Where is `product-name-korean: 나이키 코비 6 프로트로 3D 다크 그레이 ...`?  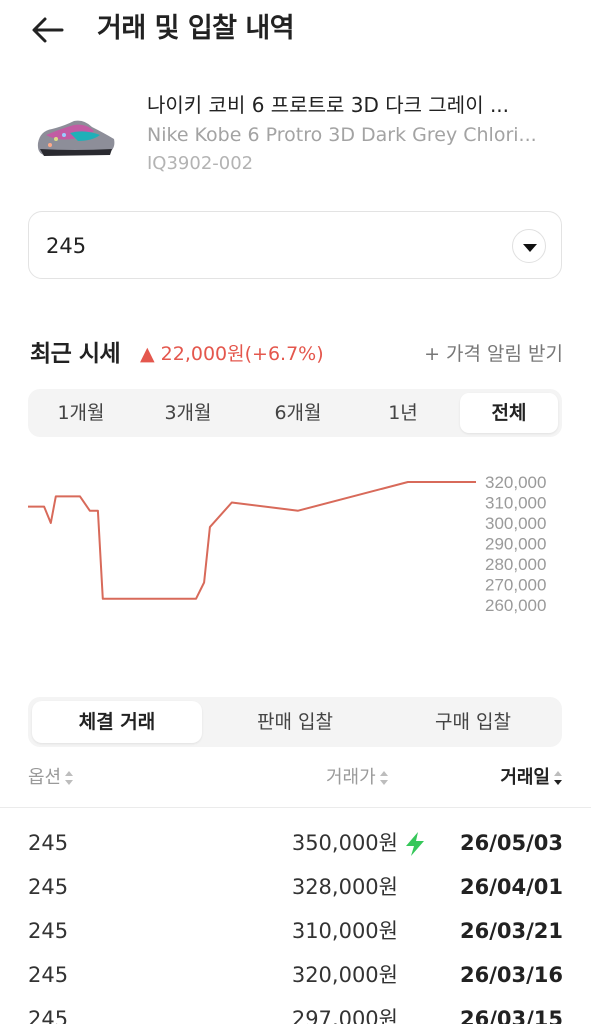 product-name-korean: 나이키 코비 6 프로트로 3D 다크 그레이 ... is located at coordinates (328, 105).